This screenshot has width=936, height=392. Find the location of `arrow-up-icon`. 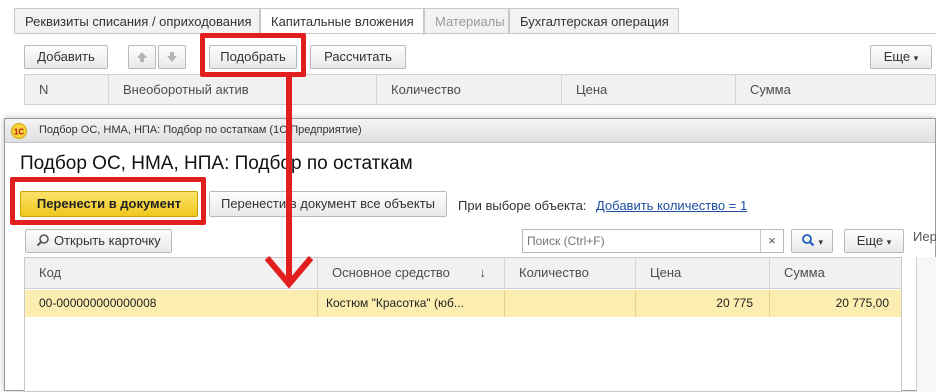

arrow-up-icon is located at coordinates (142, 57).